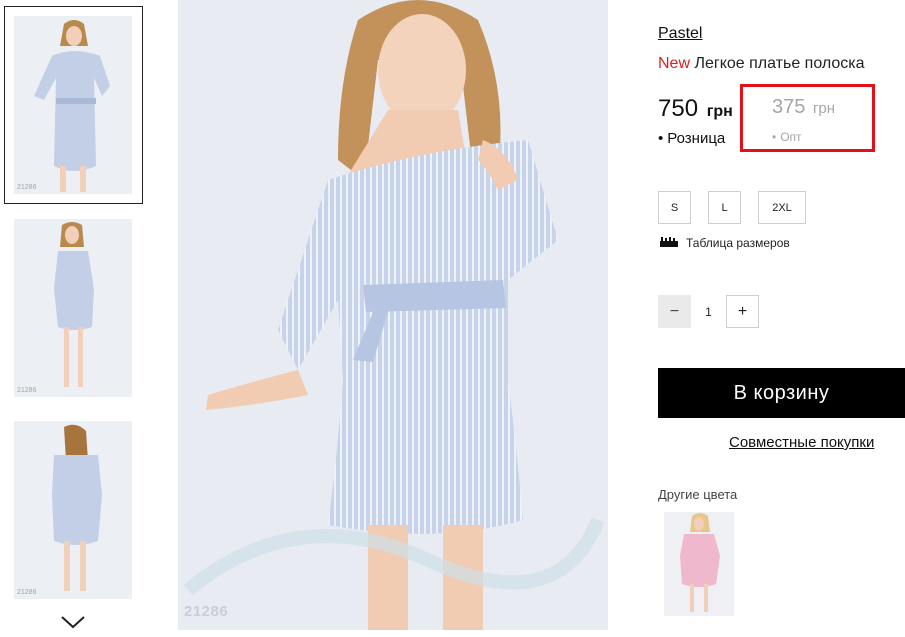  I want to click on size-chart-link: Таблица размеров, so click(725, 243).